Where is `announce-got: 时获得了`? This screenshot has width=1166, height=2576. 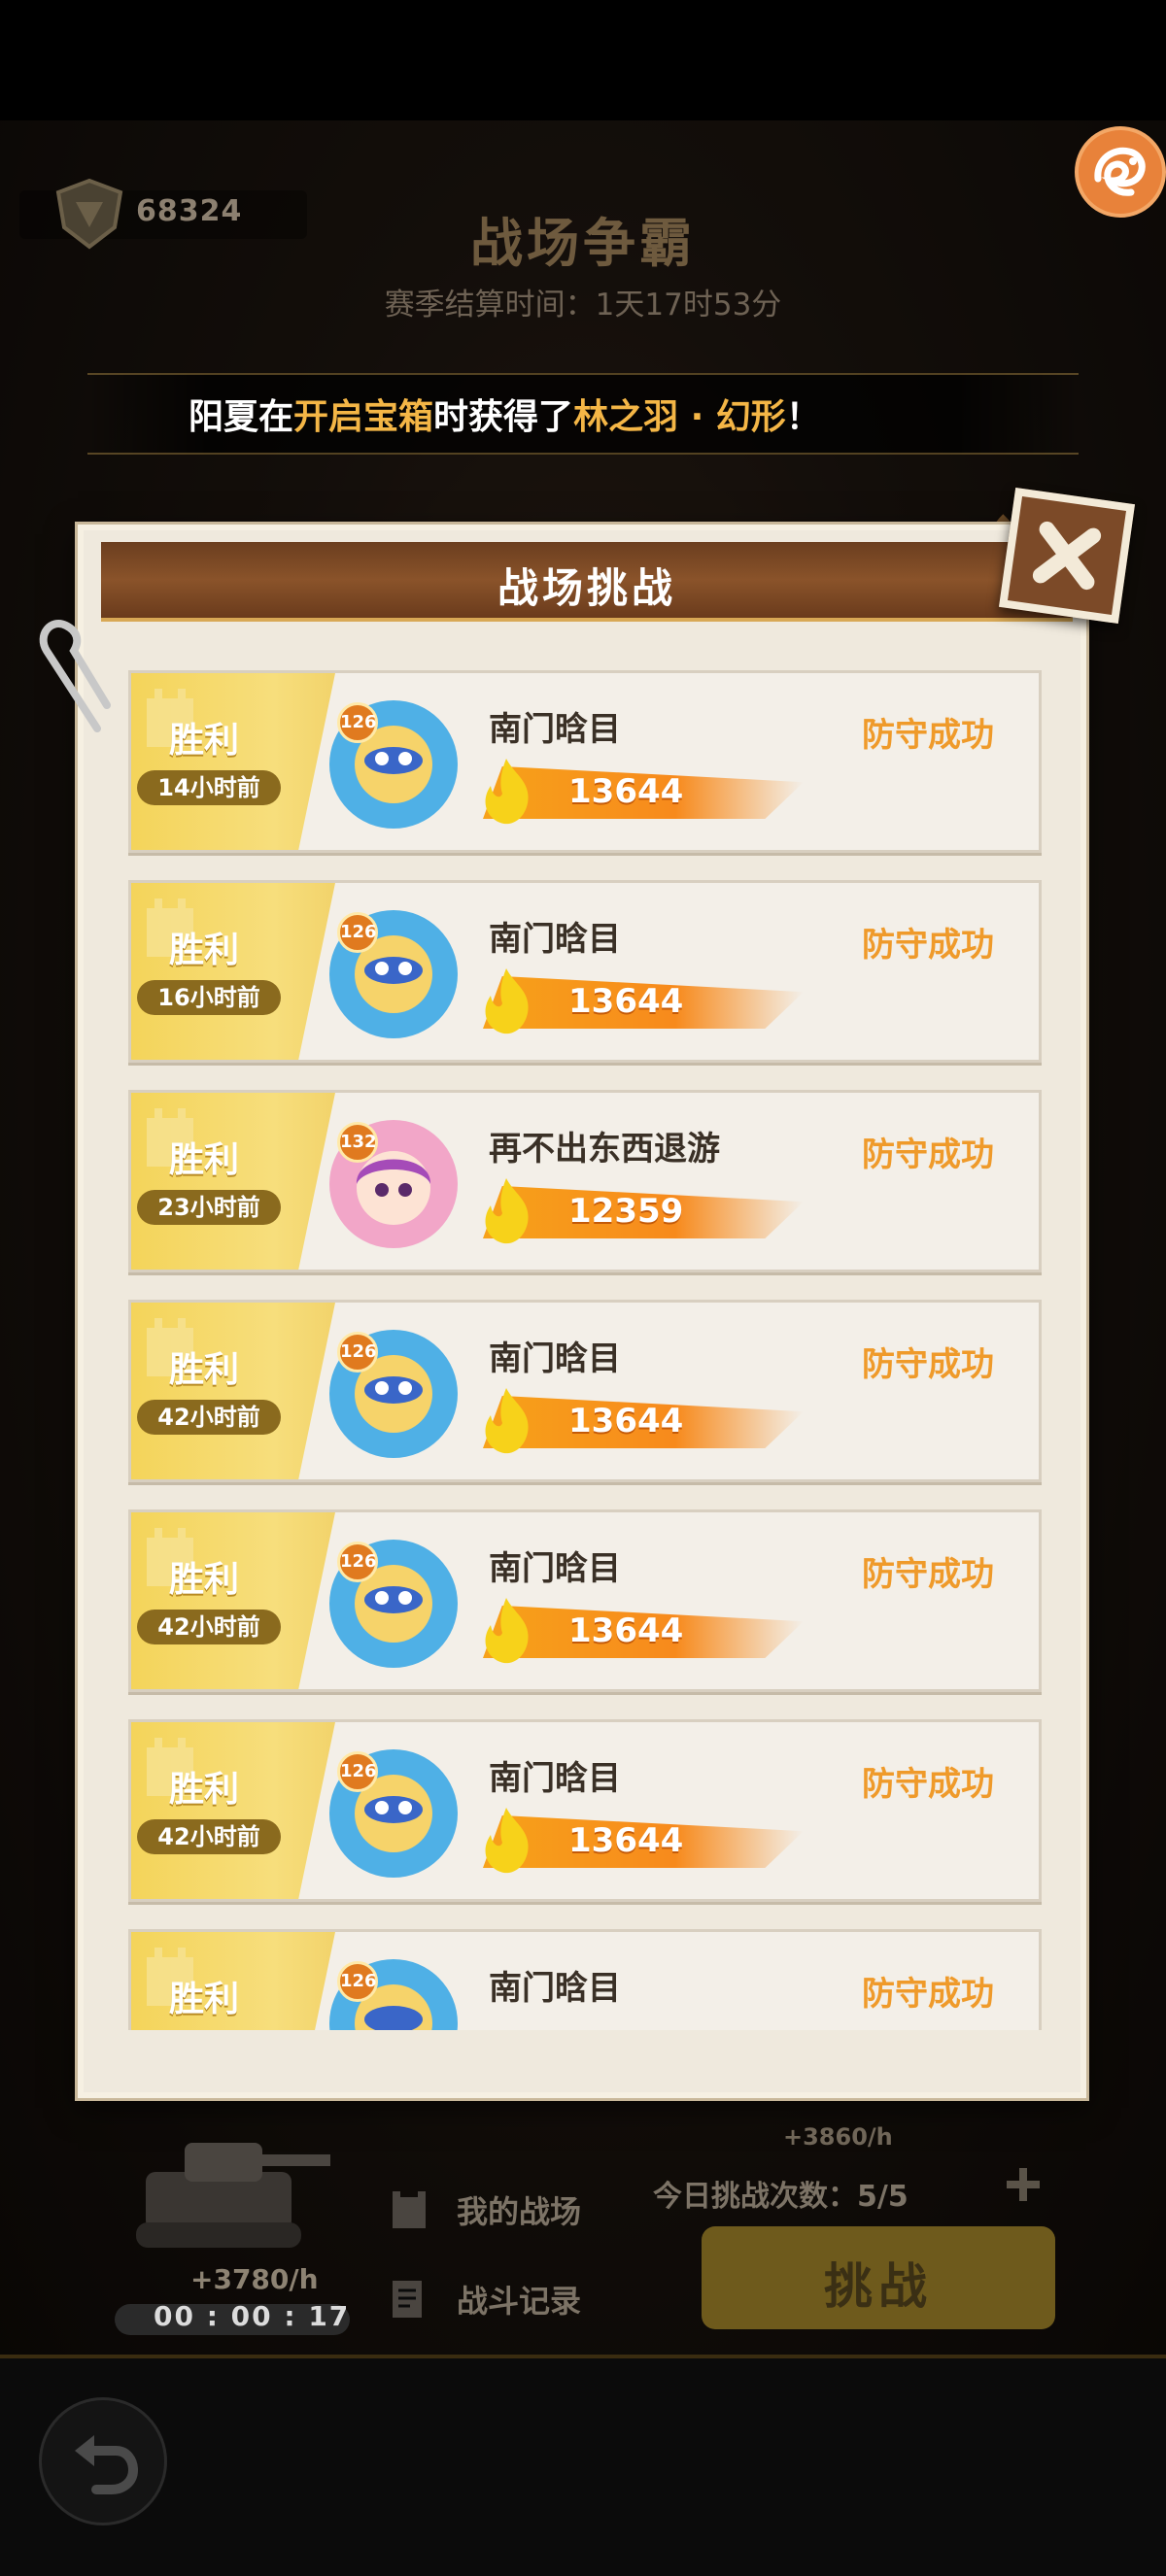 announce-got: 时获得了 is located at coordinates (503, 417).